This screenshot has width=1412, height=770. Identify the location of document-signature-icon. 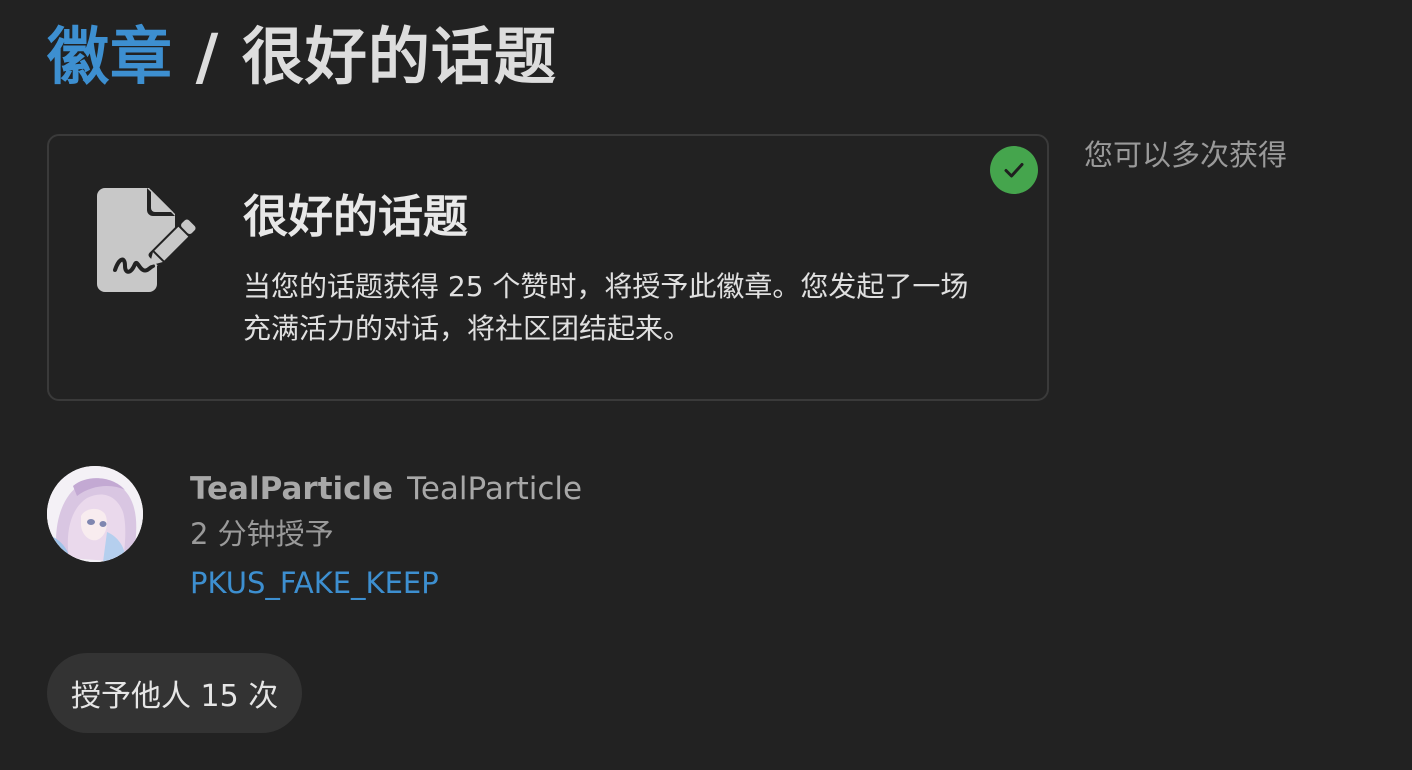
(155, 240).